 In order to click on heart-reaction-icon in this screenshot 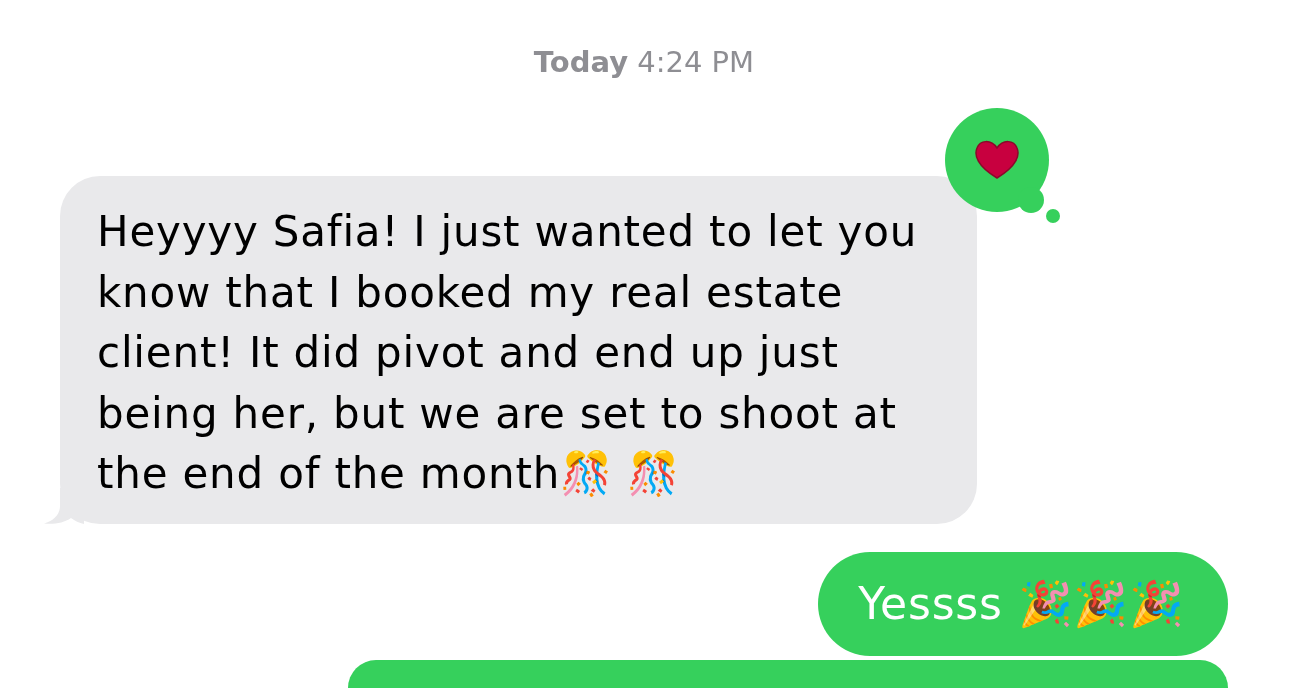, I will do `click(1002, 165)`.